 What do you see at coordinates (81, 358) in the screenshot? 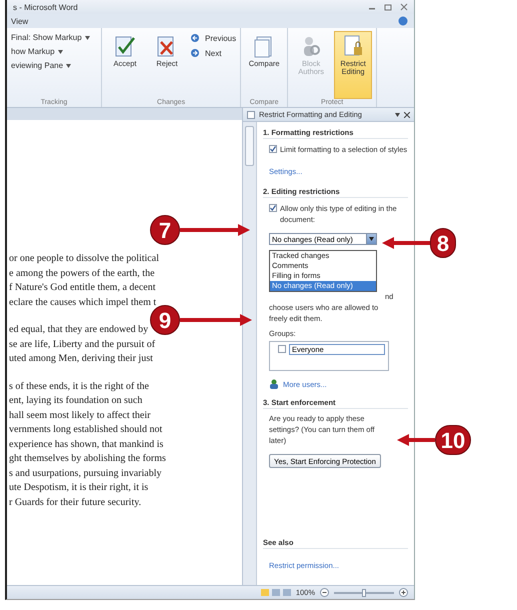
I see `text-line: uted among Men, deriving their just` at bounding box center [81, 358].